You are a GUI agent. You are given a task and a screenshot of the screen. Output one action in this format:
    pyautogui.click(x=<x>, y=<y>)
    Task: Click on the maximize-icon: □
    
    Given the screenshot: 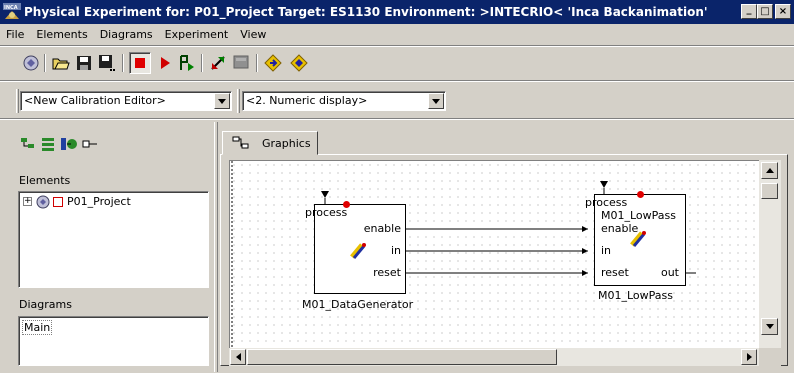 What is the action you would take?
    pyautogui.click(x=765, y=11)
    